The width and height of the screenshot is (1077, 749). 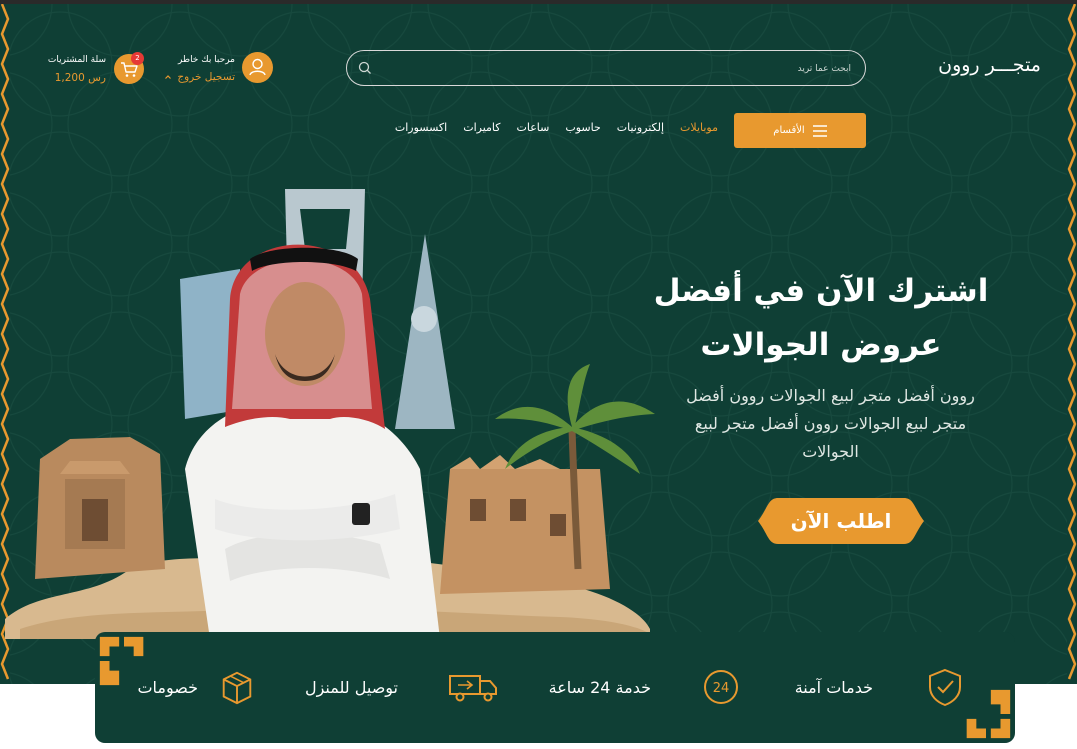 I want to click on user-welcome: مرحبا بك خاطر, so click(x=206, y=60).